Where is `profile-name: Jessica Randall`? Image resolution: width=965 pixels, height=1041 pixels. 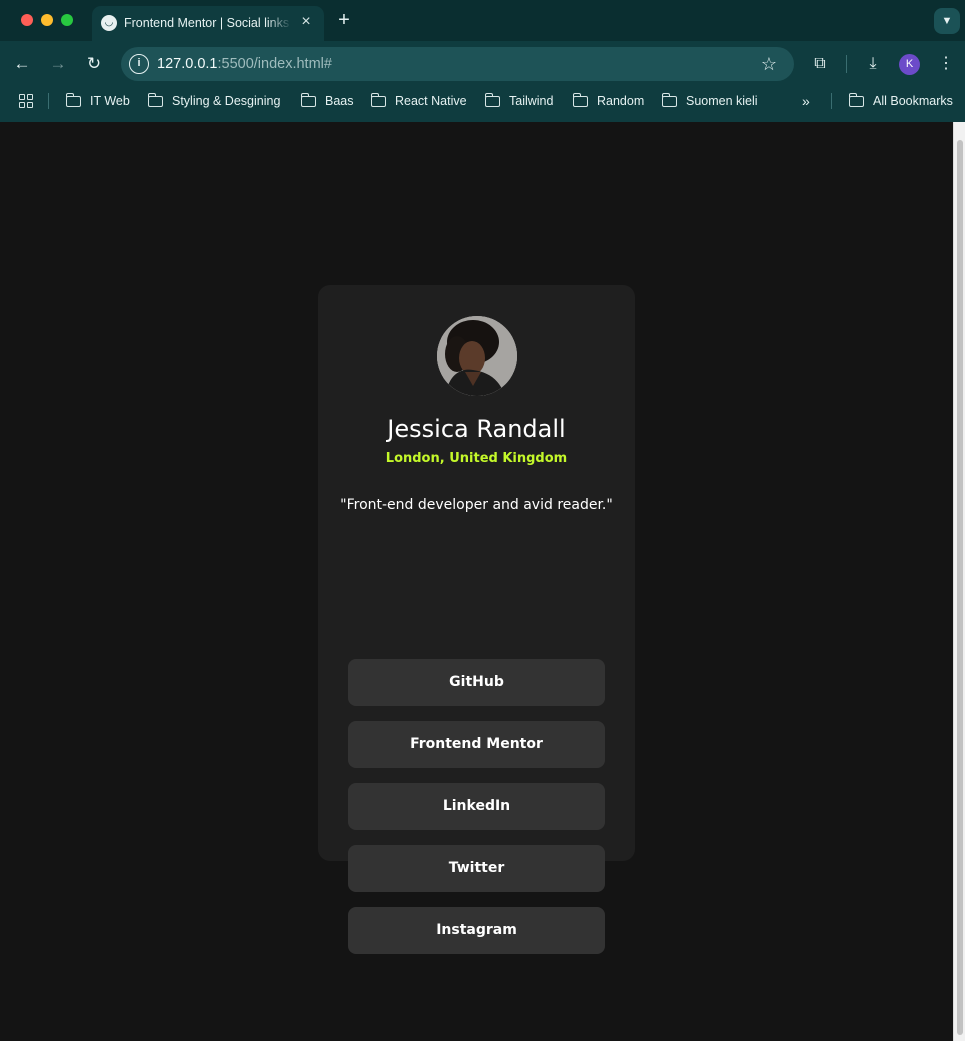
profile-name: Jessica Randall is located at coordinates (476, 429).